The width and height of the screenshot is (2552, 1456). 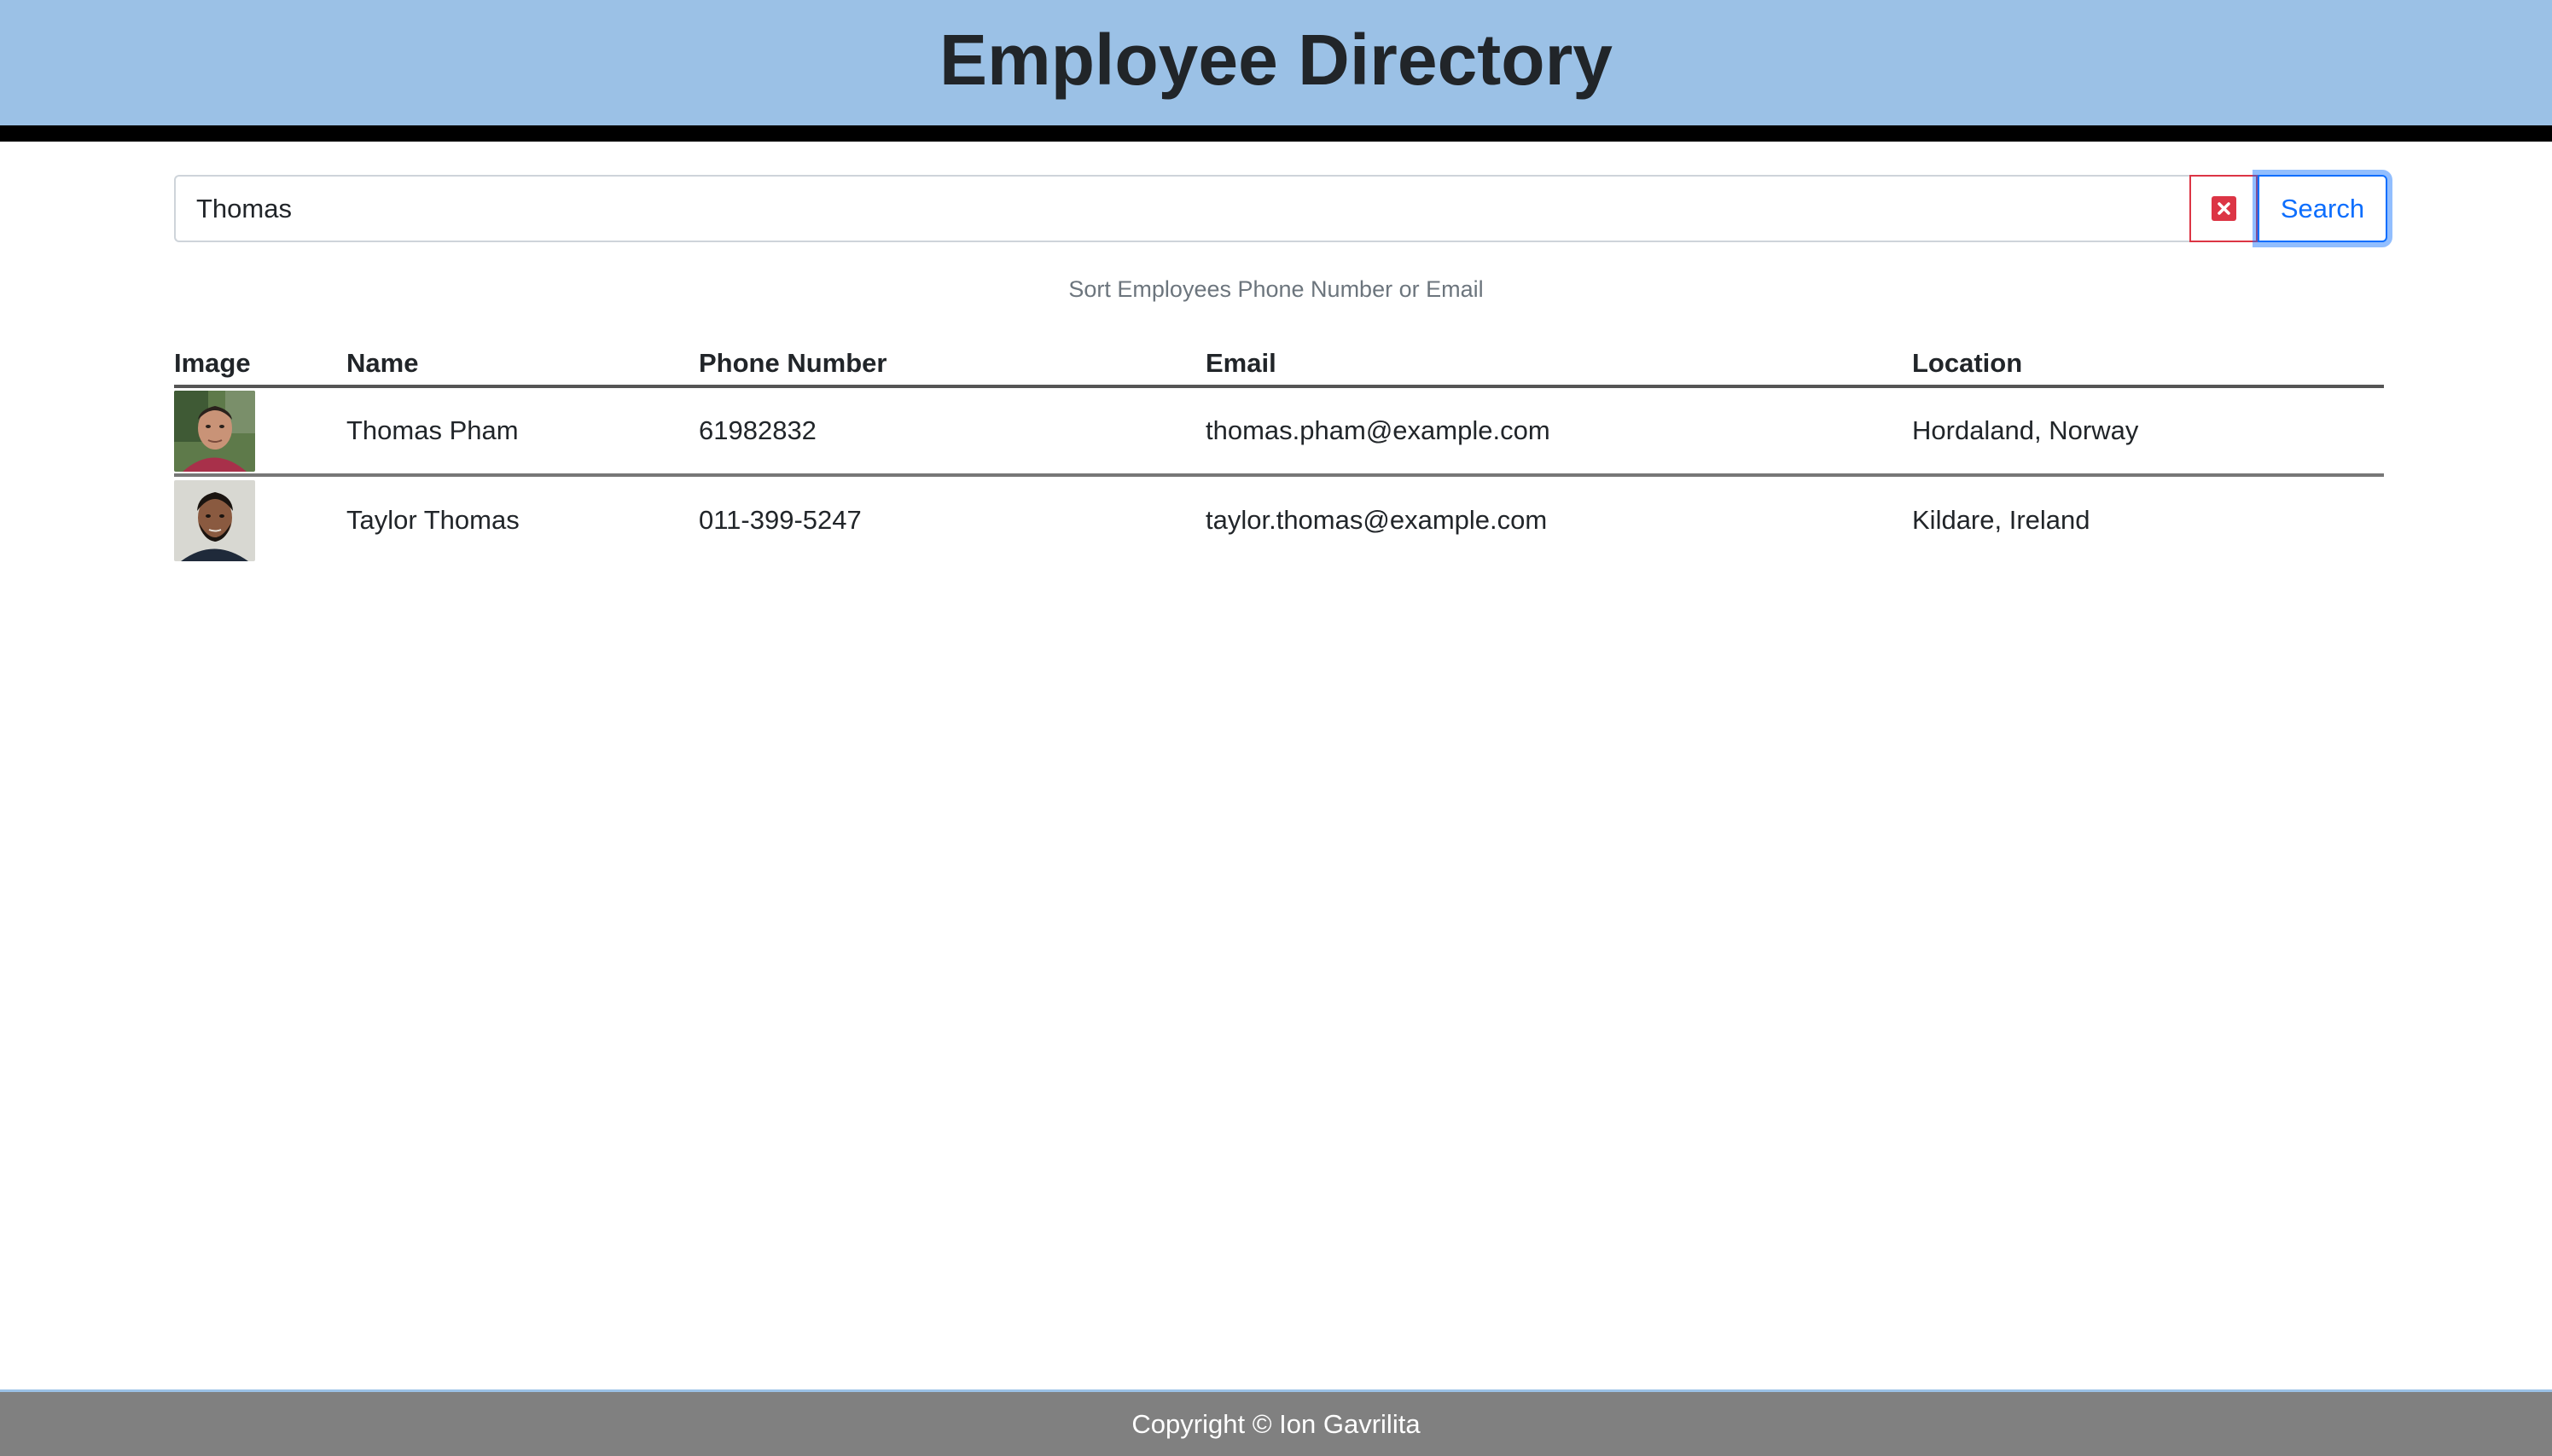 What do you see at coordinates (952, 431) in the screenshot?
I see `phone-cell: 61982832` at bounding box center [952, 431].